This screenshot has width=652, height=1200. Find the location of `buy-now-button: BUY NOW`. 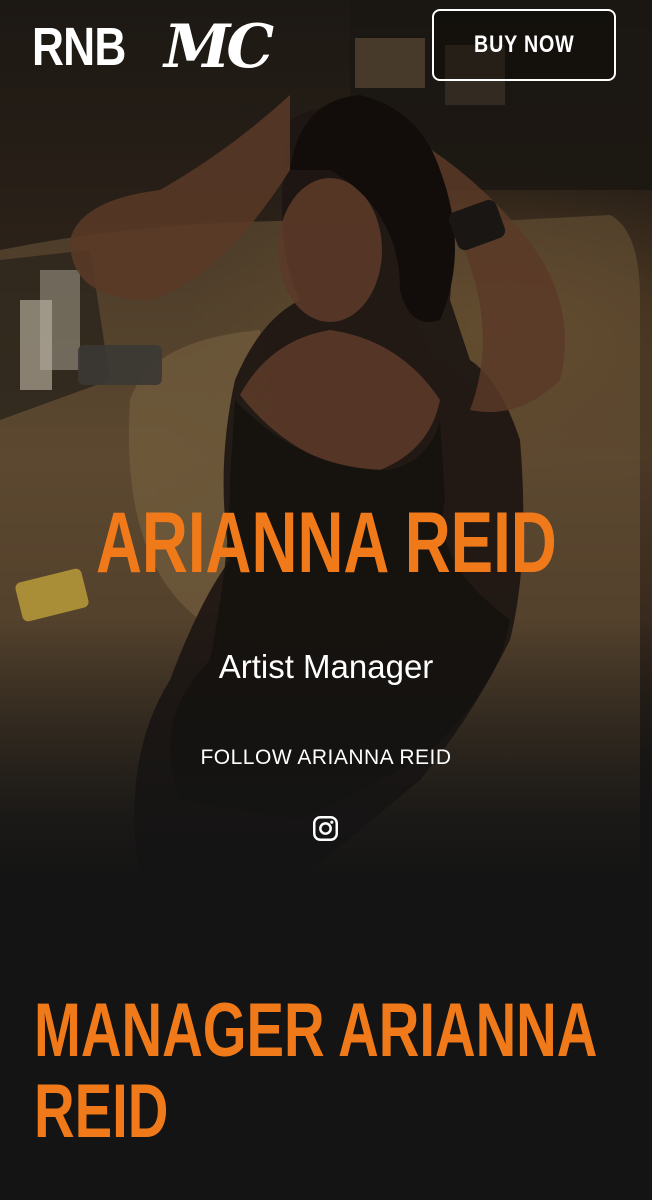

buy-now-button: BUY NOW is located at coordinates (524, 45).